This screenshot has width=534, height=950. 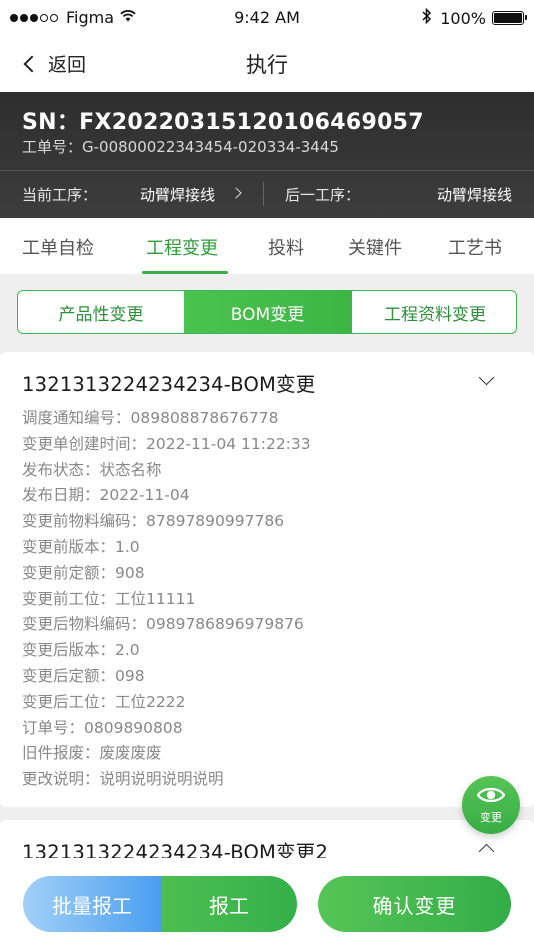 I want to click on field-before-material-code: 变更前物料编码：87897890997786, so click(x=153, y=521).